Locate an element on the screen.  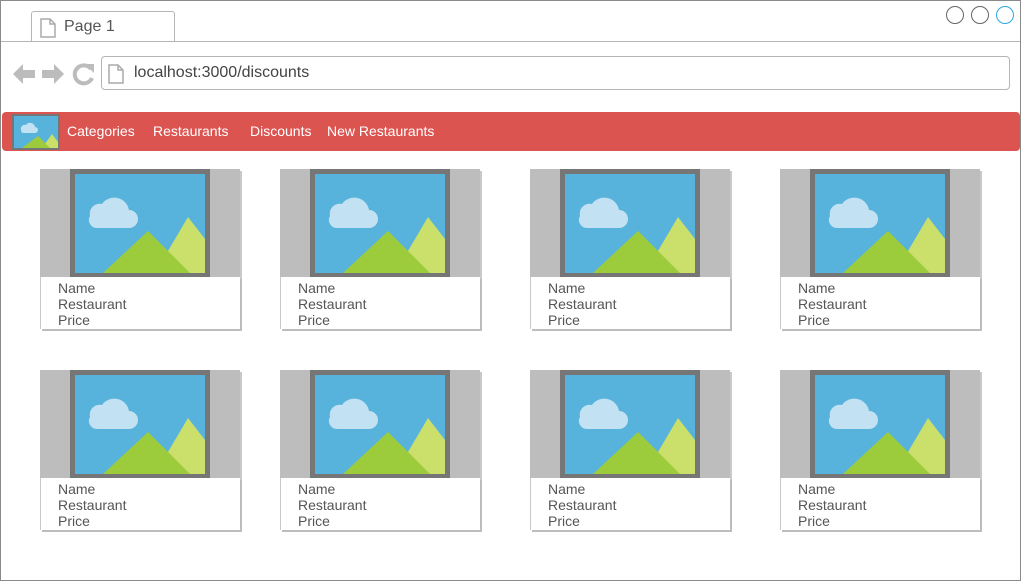
tab-title: Page 1 is located at coordinates (89, 26).